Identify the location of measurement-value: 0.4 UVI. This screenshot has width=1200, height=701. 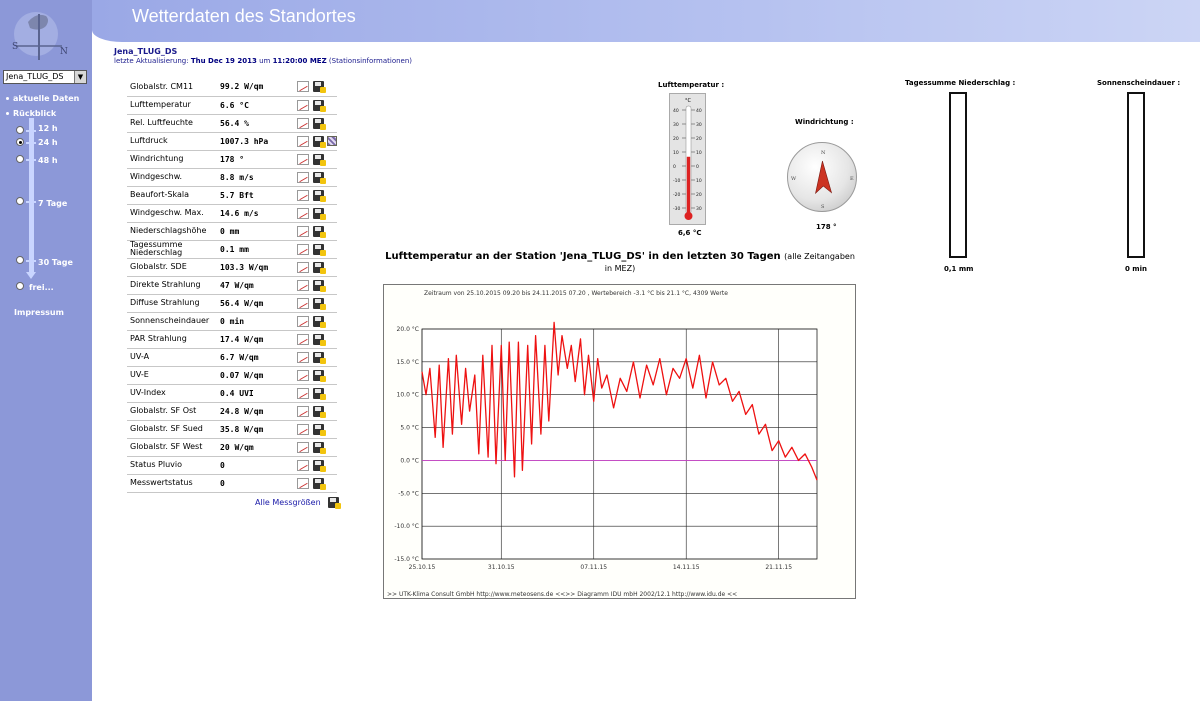
(257, 393).